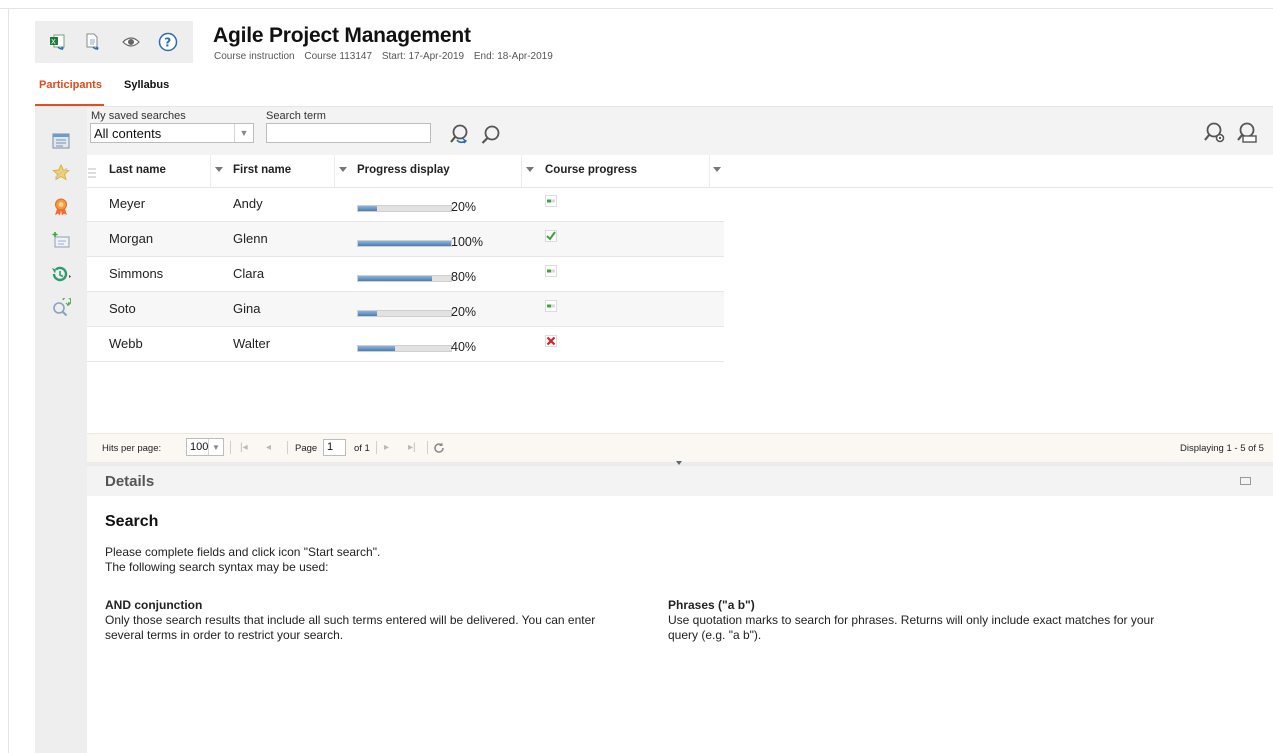 This screenshot has width=1273, height=753. Describe the element at coordinates (1215, 133) in the screenshot. I see `search-settings-icon` at that location.